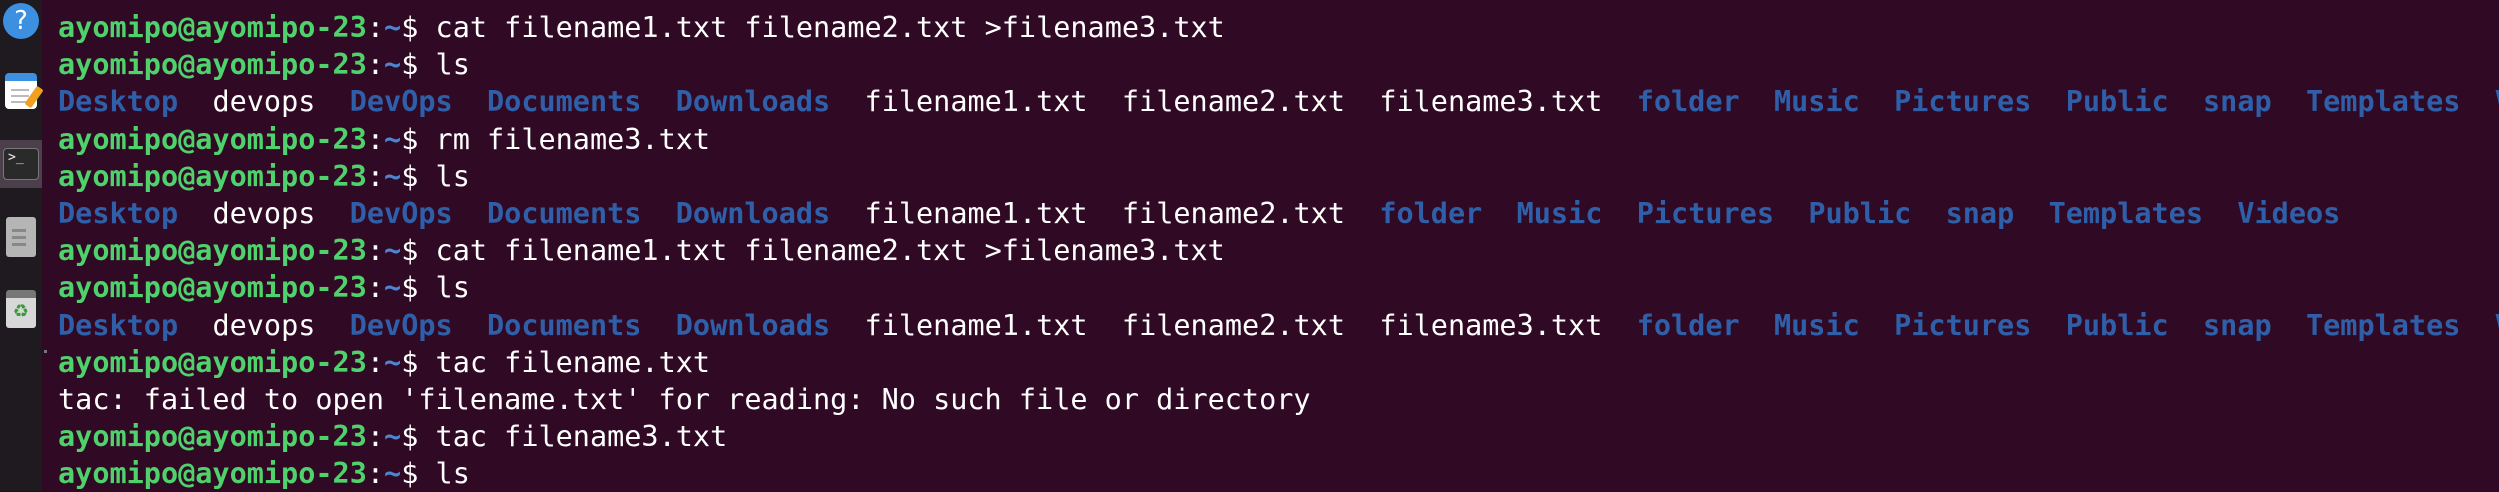 This screenshot has width=2499, height=492. What do you see at coordinates (45, 351) in the screenshot?
I see `dock-separator` at bounding box center [45, 351].